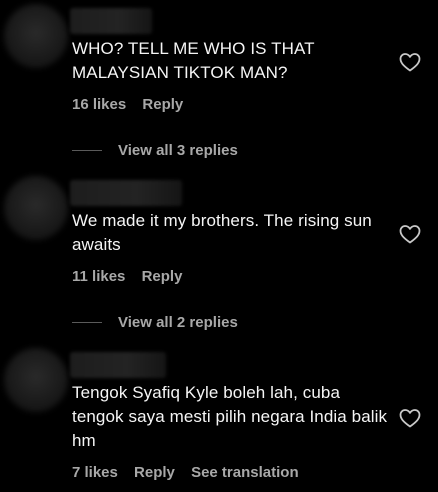 The width and height of the screenshot is (438, 492). Describe the element at coordinates (245, 472) in the screenshot. I see `see-translation-button: See translation` at that location.